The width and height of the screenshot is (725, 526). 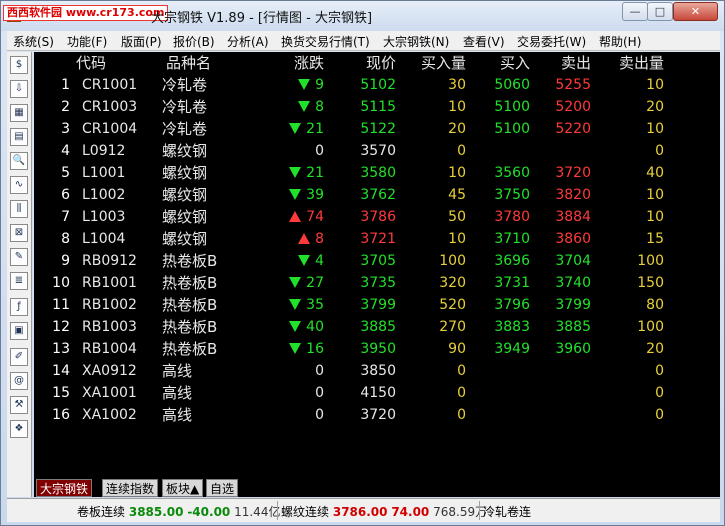 I want to click on candle-chart-icon: ⫼, so click(x=19, y=209).